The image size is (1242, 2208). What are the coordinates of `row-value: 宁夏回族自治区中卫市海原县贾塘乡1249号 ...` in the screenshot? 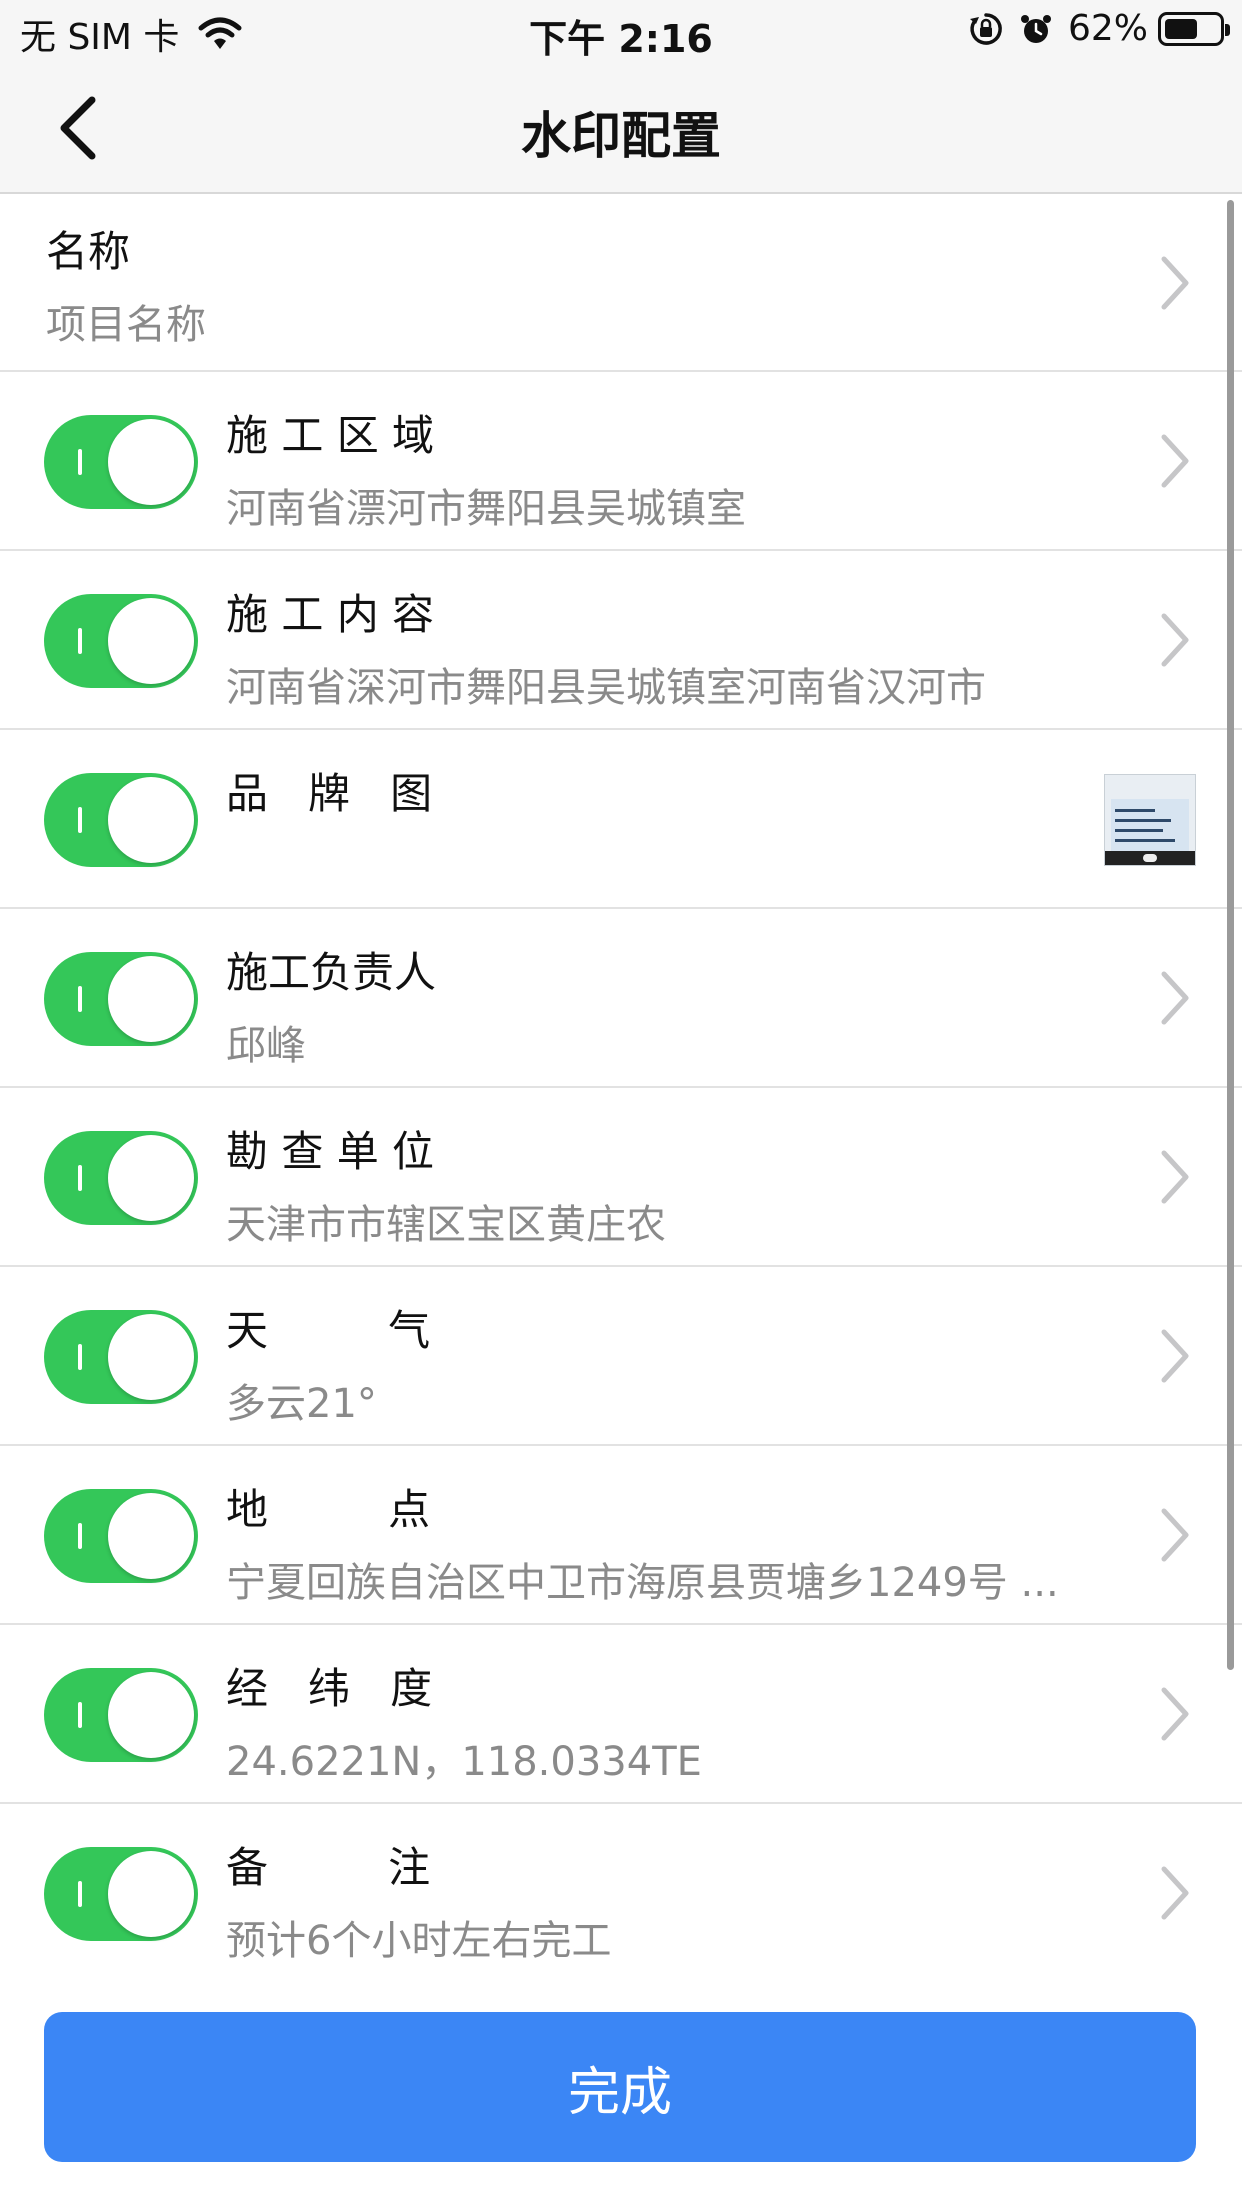 It's located at (642, 1583).